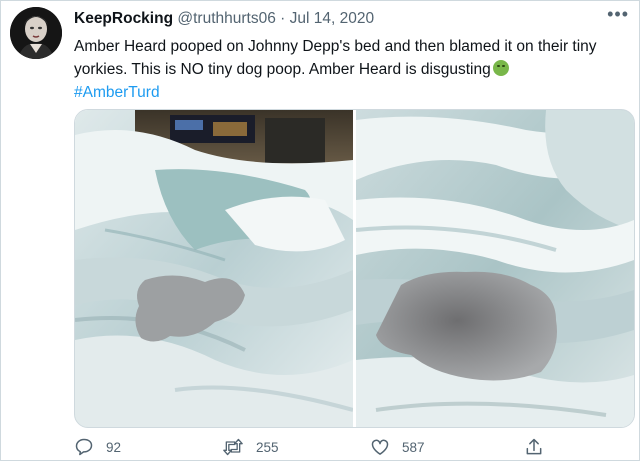  What do you see at coordinates (344, 447) in the screenshot?
I see `action-bar: 92 255 587` at bounding box center [344, 447].